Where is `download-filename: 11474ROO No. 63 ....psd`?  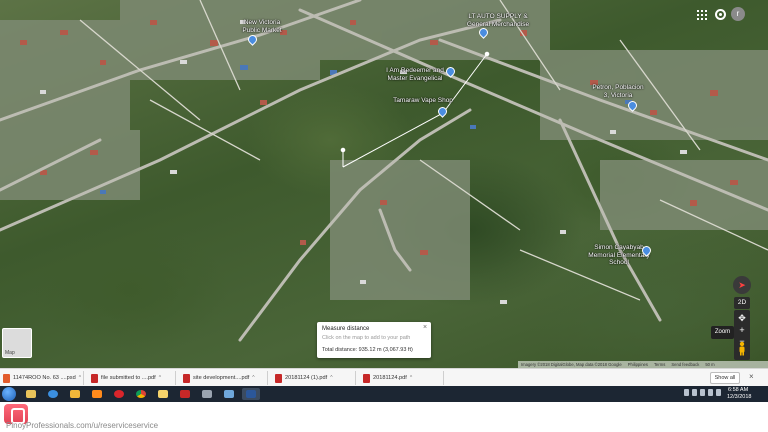
download-filename: 11474ROO No. 63 ....psd is located at coordinates (44, 378).